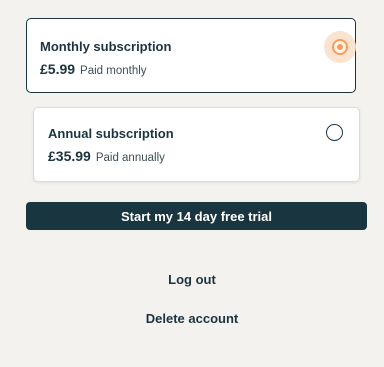  Describe the element at coordinates (334, 132) in the screenshot. I see `radio-unselected` at that location.